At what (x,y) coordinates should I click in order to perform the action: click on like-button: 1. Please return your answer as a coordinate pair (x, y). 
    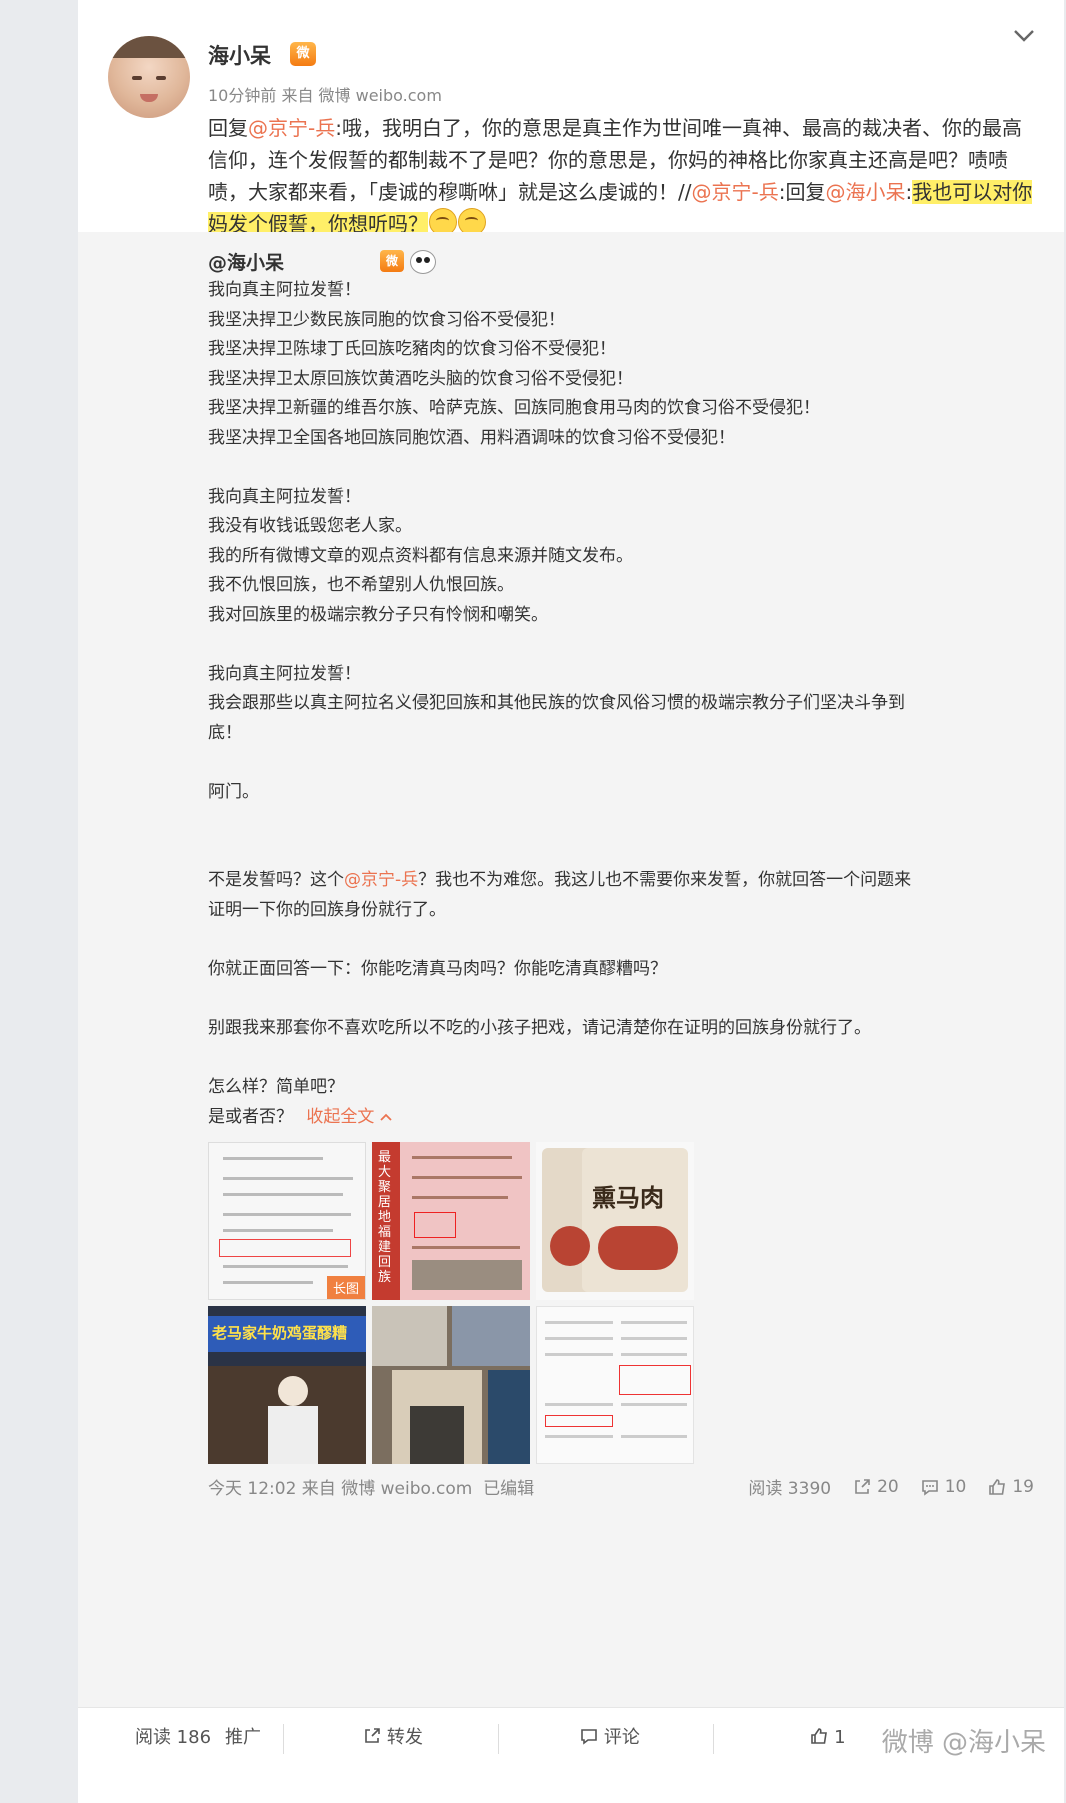
    Looking at the image, I should click on (828, 1738).